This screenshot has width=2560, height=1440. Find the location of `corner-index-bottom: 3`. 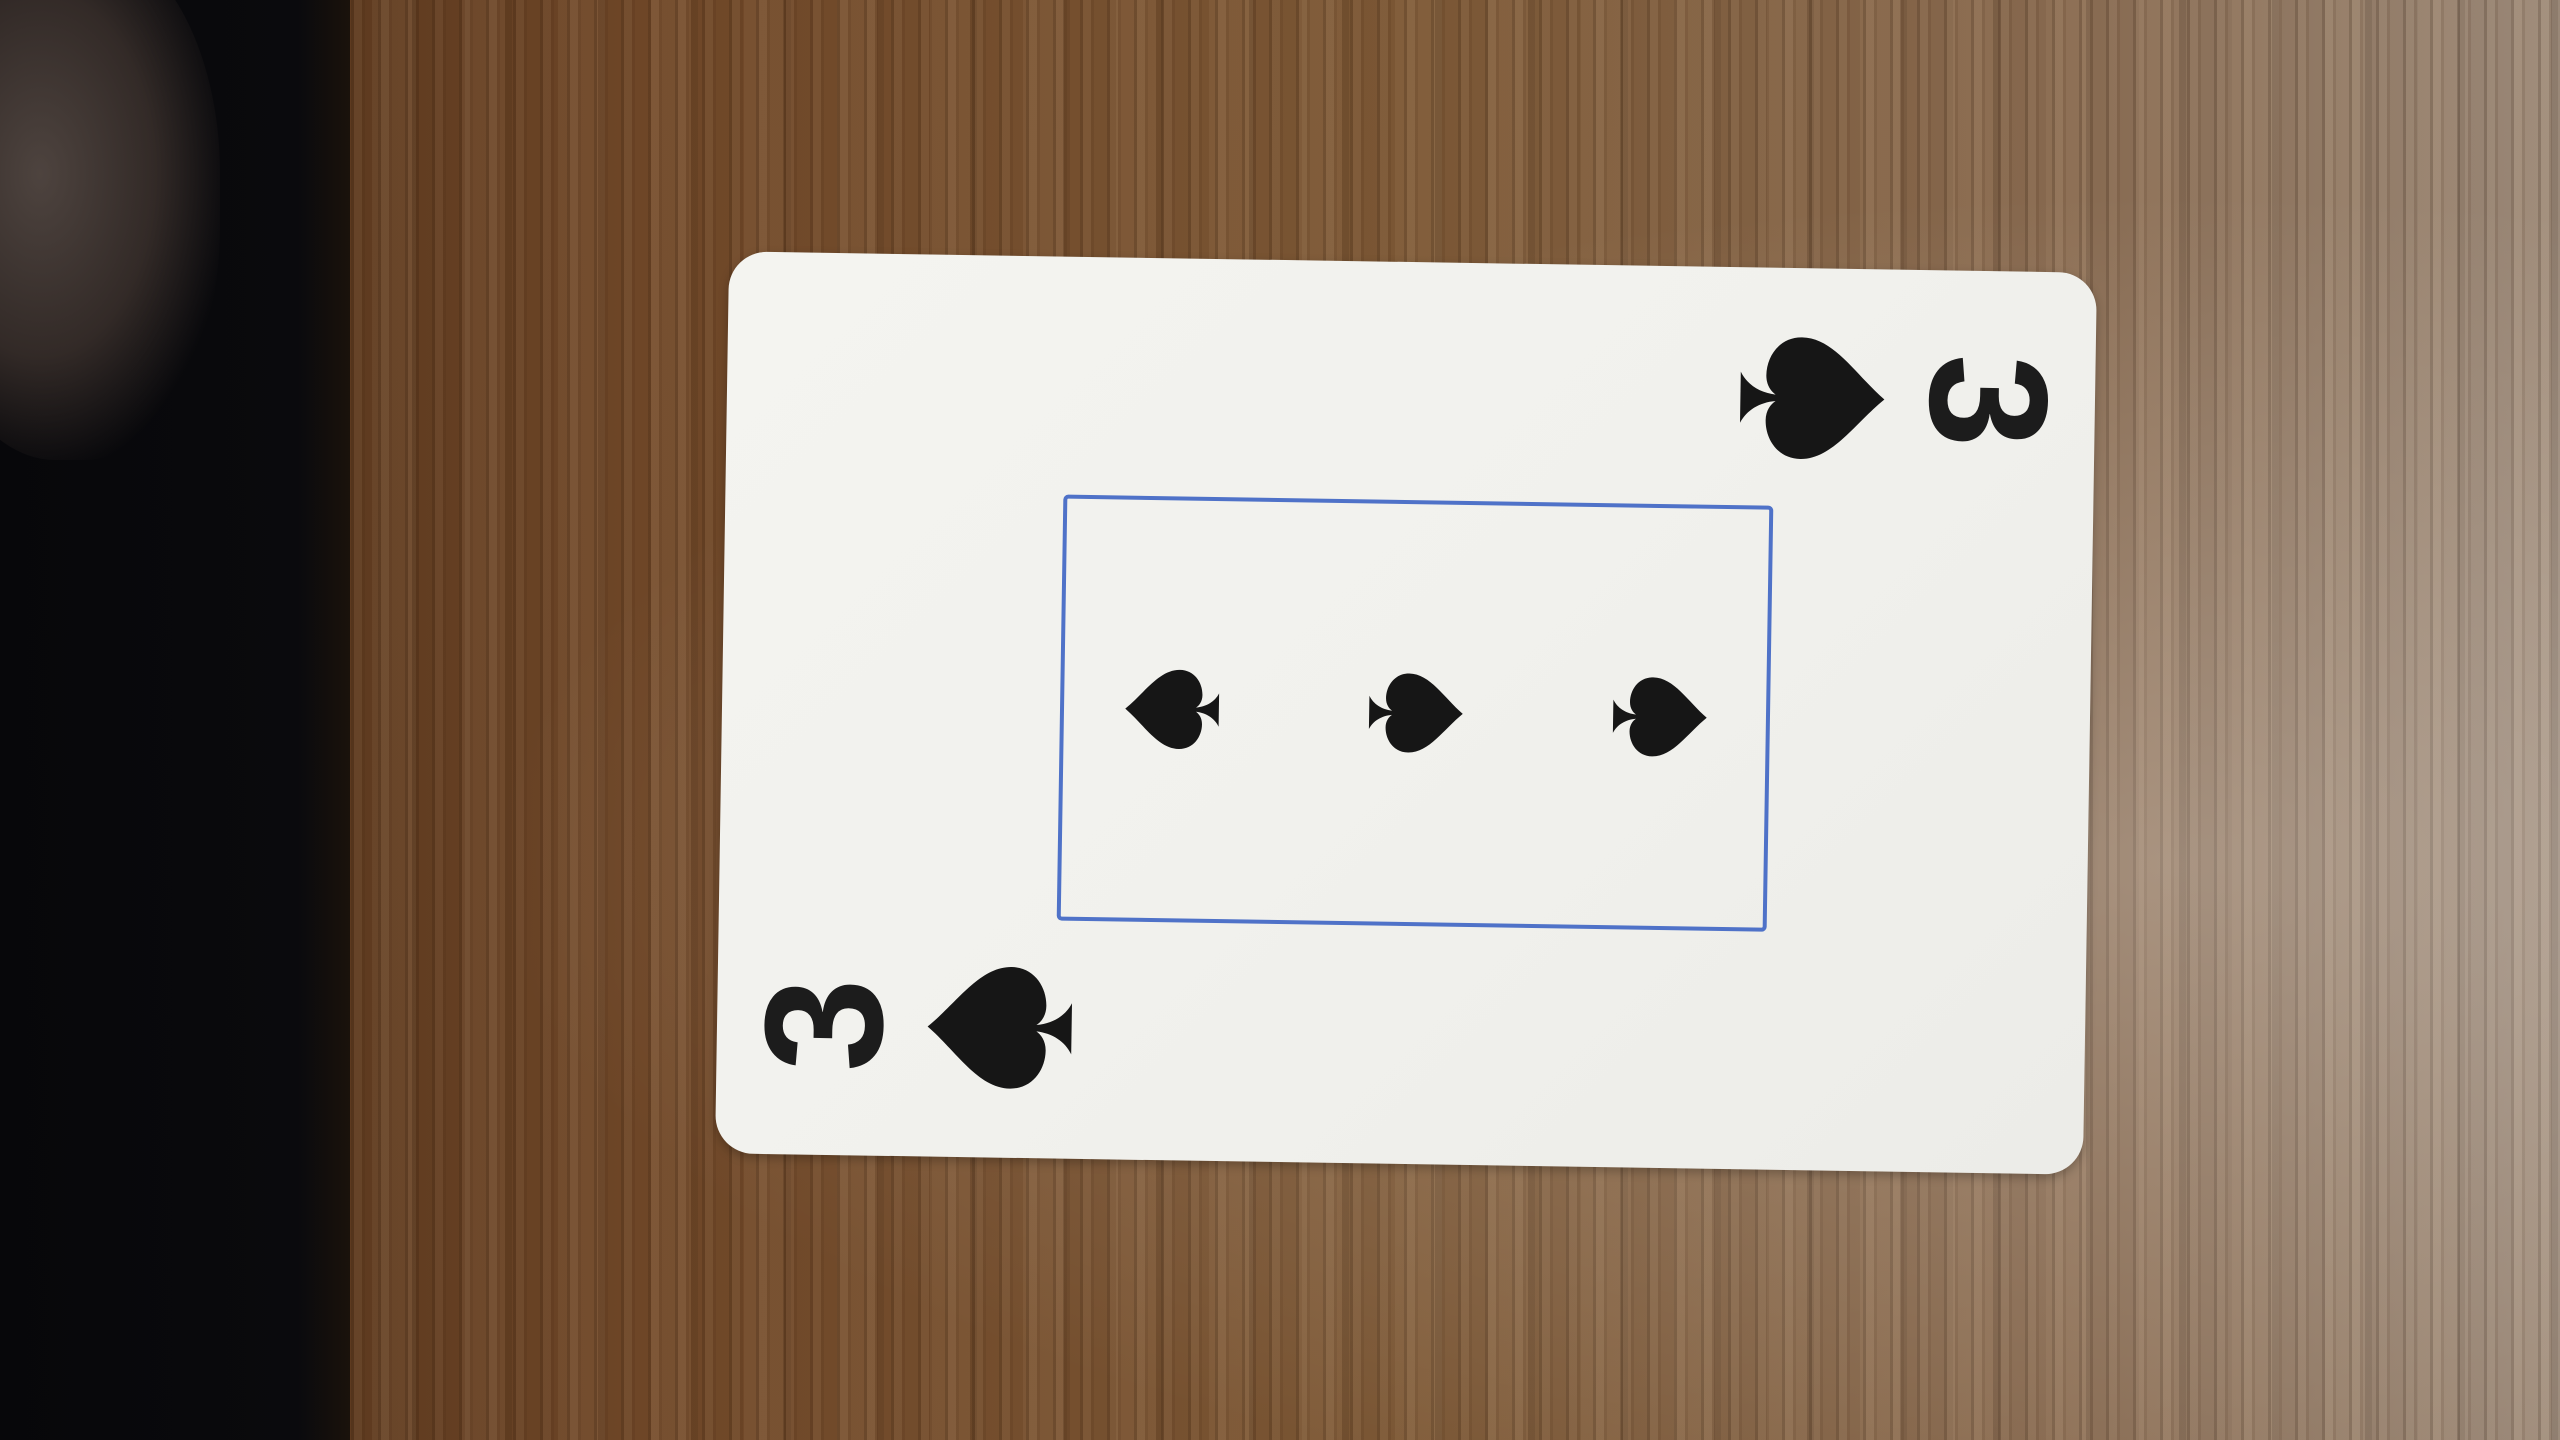

corner-index-bottom: 3 is located at coordinates (914, 1026).